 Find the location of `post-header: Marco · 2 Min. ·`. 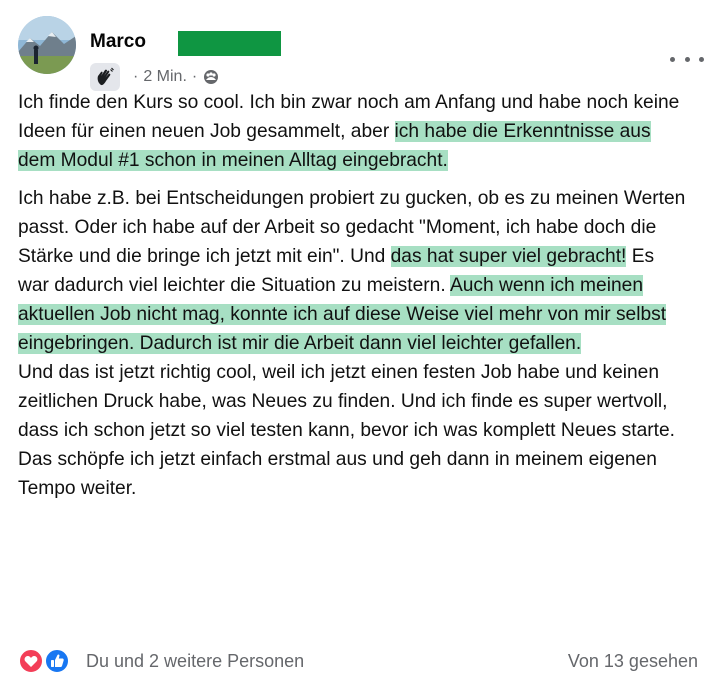

post-header: Marco · 2 Min. · is located at coordinates (361, 53).